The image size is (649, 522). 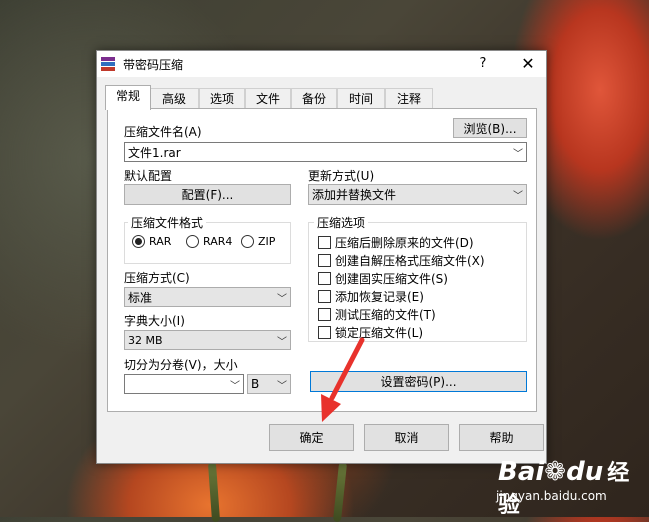 I want to click on tab-general: 常规, so click(x=128, y=97).